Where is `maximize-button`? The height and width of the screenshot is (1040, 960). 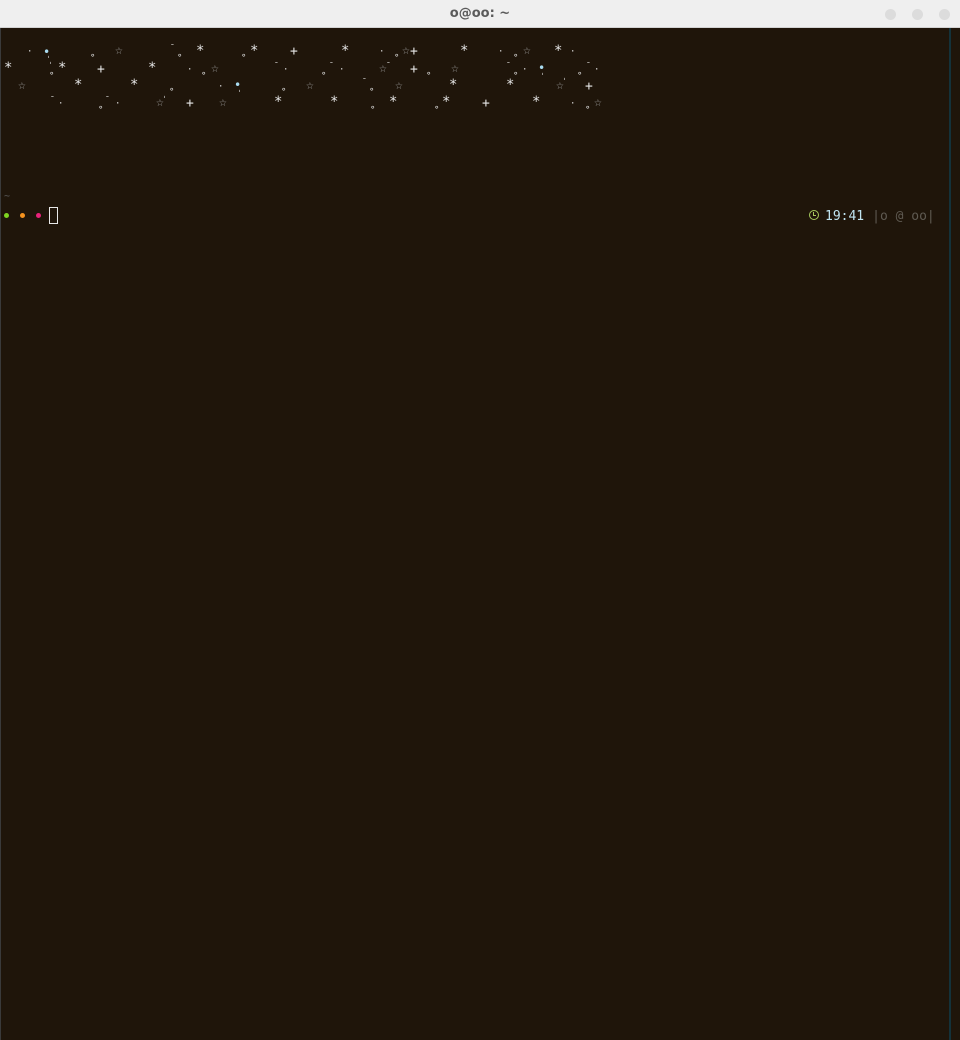 maximize-button is located at coordinates (917, 14).